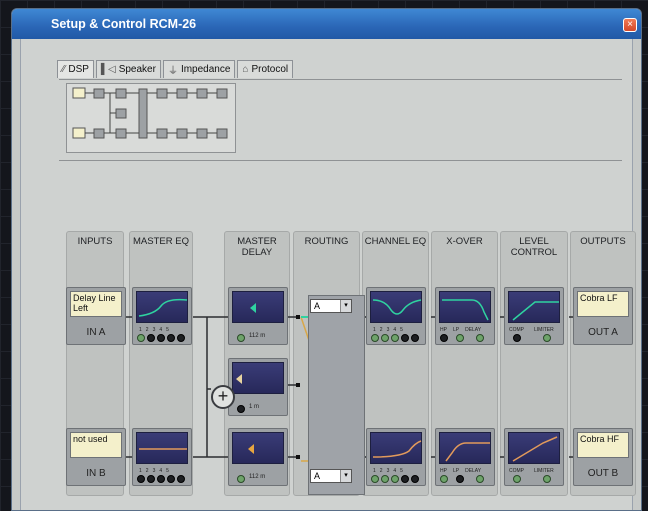 Image resolution: width=648 pixels, height=511 pixels. I want to click on input-a-panel: Delay Line Left IN A, so click(96, 316).